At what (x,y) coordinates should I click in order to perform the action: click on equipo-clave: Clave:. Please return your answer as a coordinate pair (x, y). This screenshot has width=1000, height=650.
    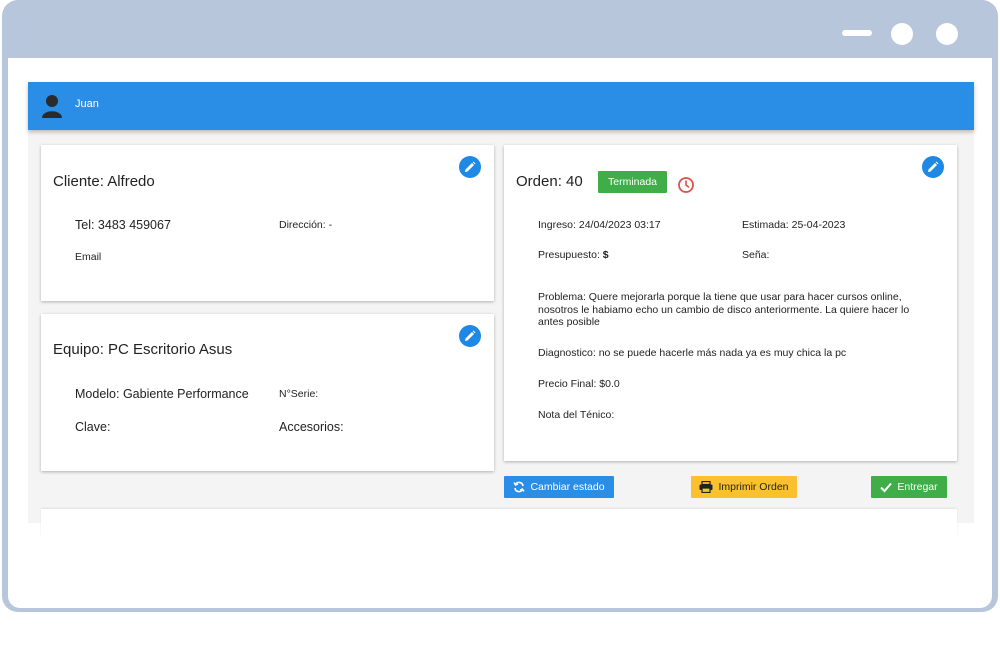
    Looking at the image, I should click on (93, 427).